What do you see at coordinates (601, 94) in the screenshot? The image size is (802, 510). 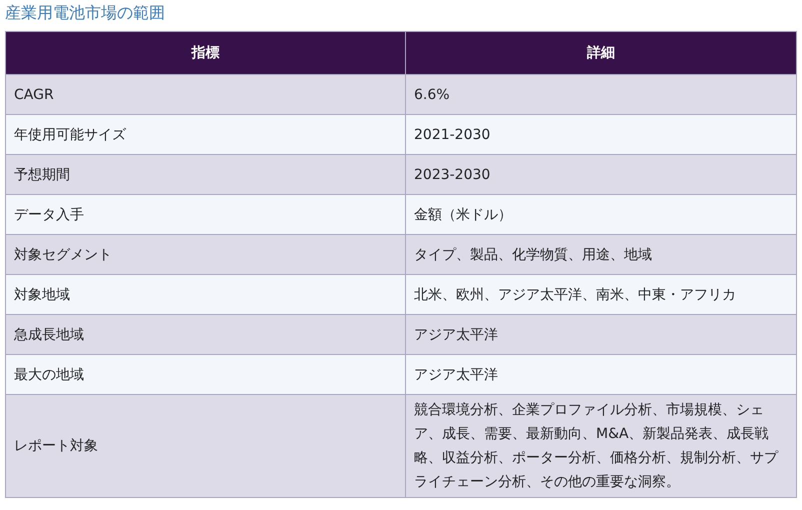 I see `table-cell: 6.6%` at bounding box center [601, 94].